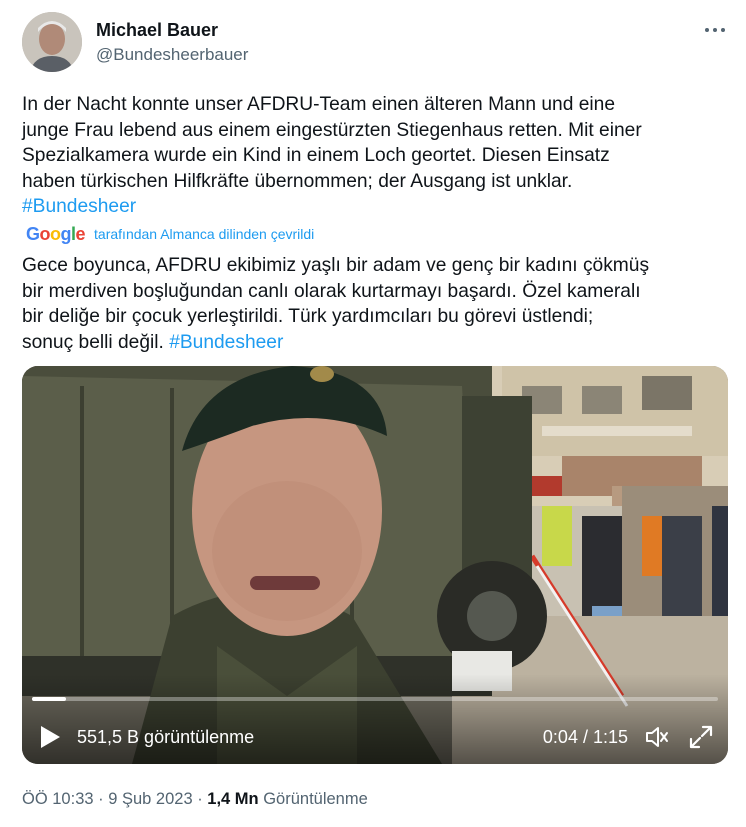 The height and width of the screenshot is (827, 746). Describe the element at coordinates (375, 699) in the screenshot. I see `video-progress-bar` at that location.